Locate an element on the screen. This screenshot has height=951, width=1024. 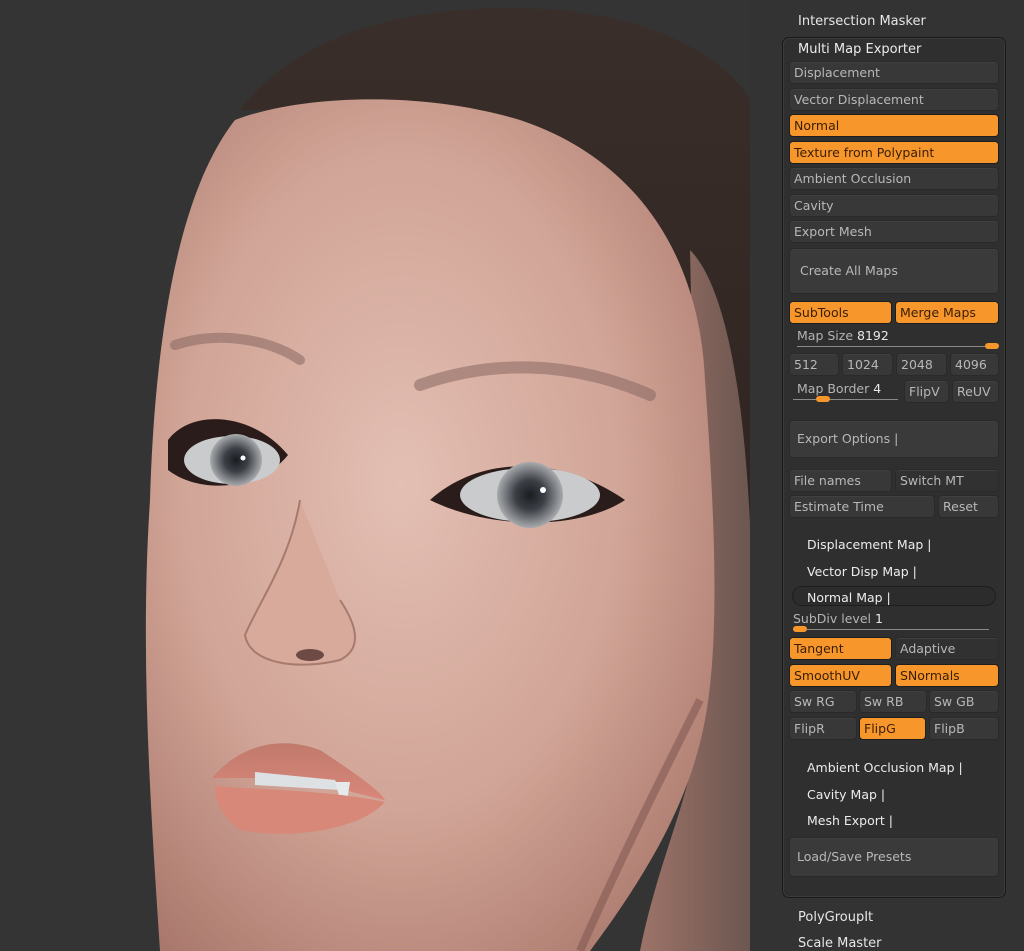
right-iris is located at coordinates (530, 495).